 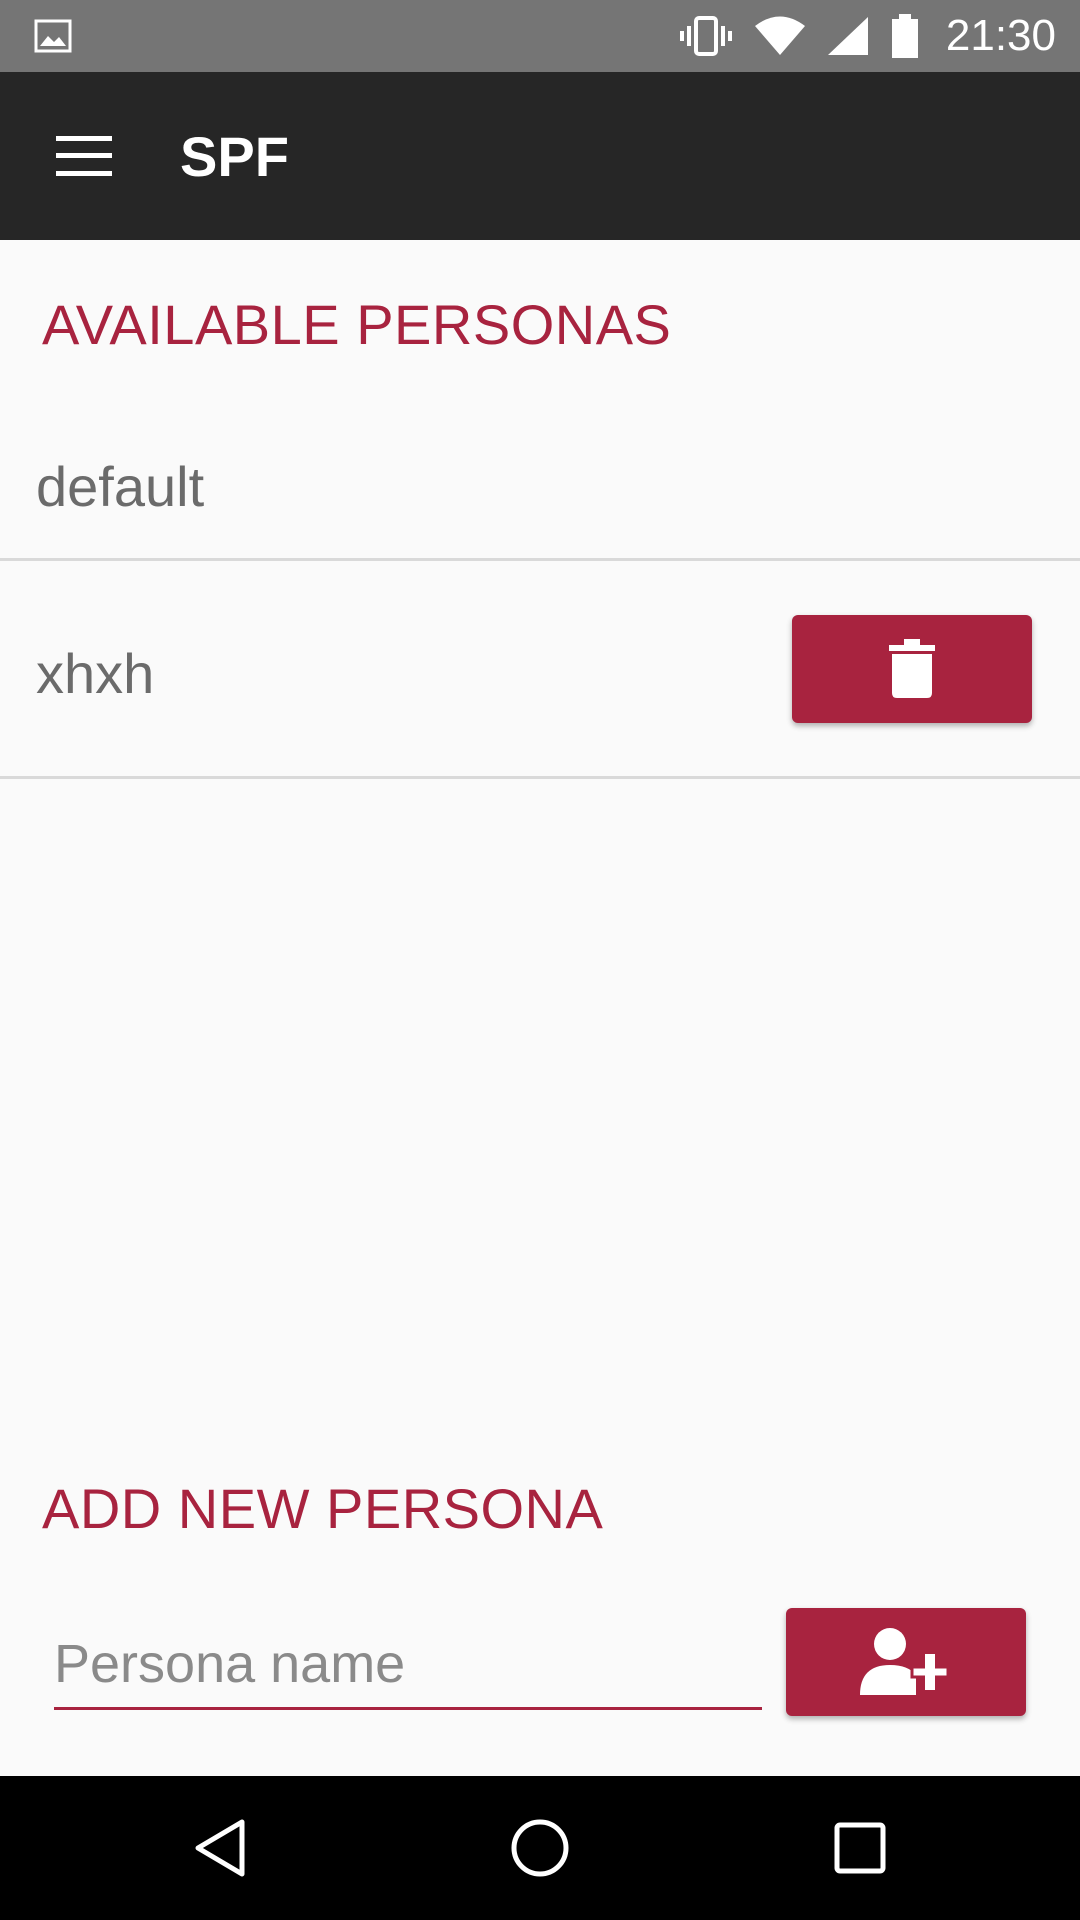 What do you see at coordinates (53, 36) in the screenshot?
I see `image-notification-icon` at bounding box center [53, 36].